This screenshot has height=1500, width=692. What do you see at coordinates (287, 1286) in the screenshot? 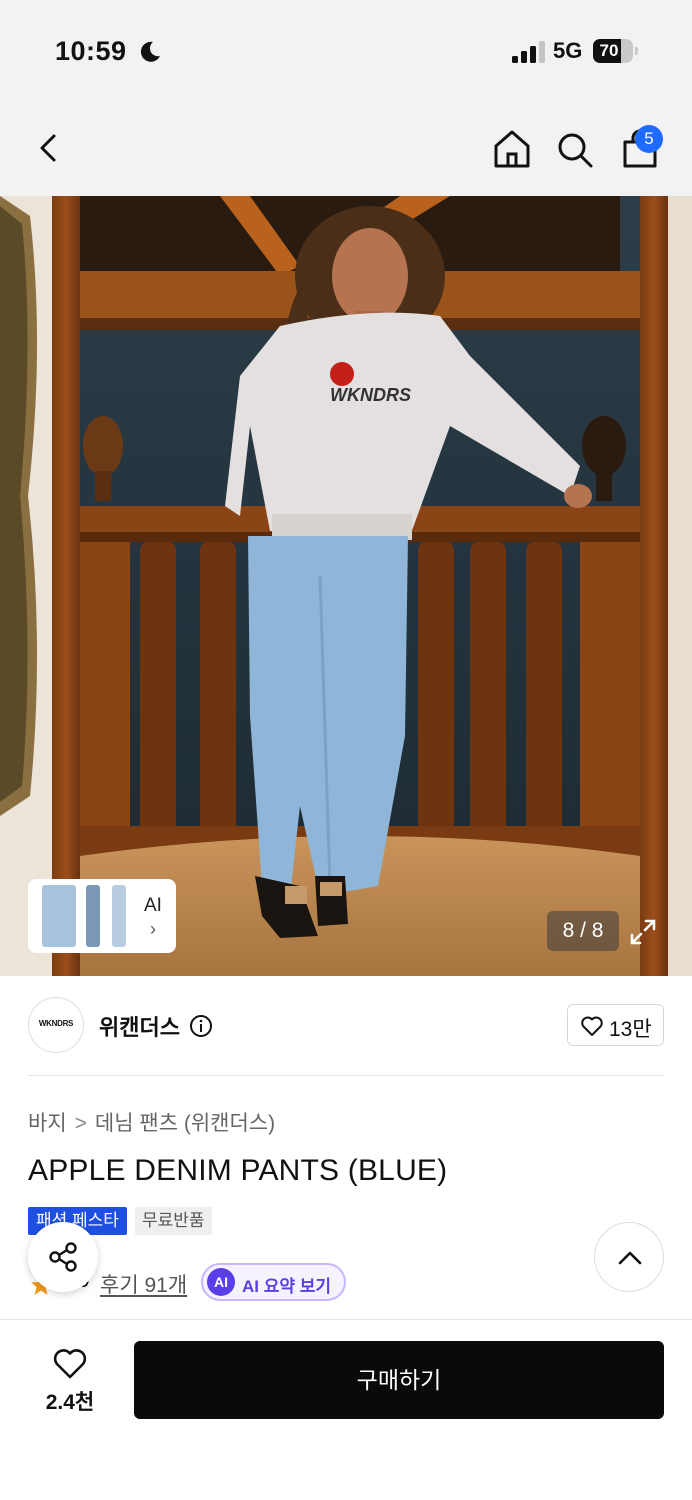
I see `ai-summary-label: AI 요약 보기` at bounding box center [287, 1286].